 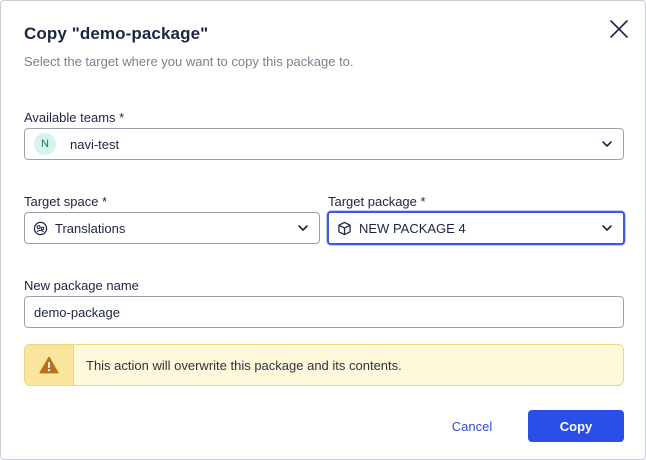 I want to click on target-package-value: NEW PACKAGE 4, so click(x=412, y=228).